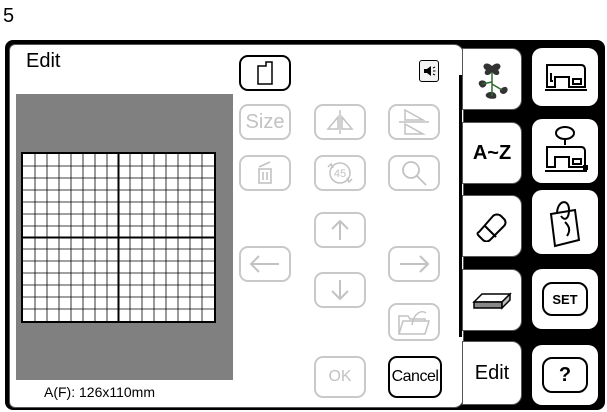 This screenshot has height=412, width=607. I want to click on move-down-button, so click(340, 290).